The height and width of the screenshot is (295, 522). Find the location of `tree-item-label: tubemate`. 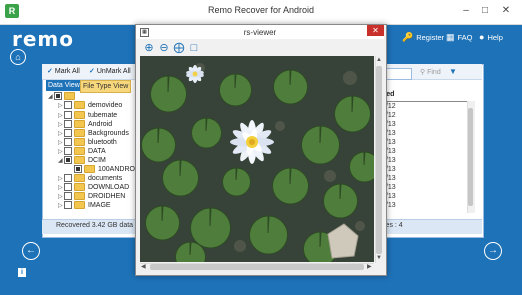

tree-item-label: tubemate is located at coordinates (103, 115).